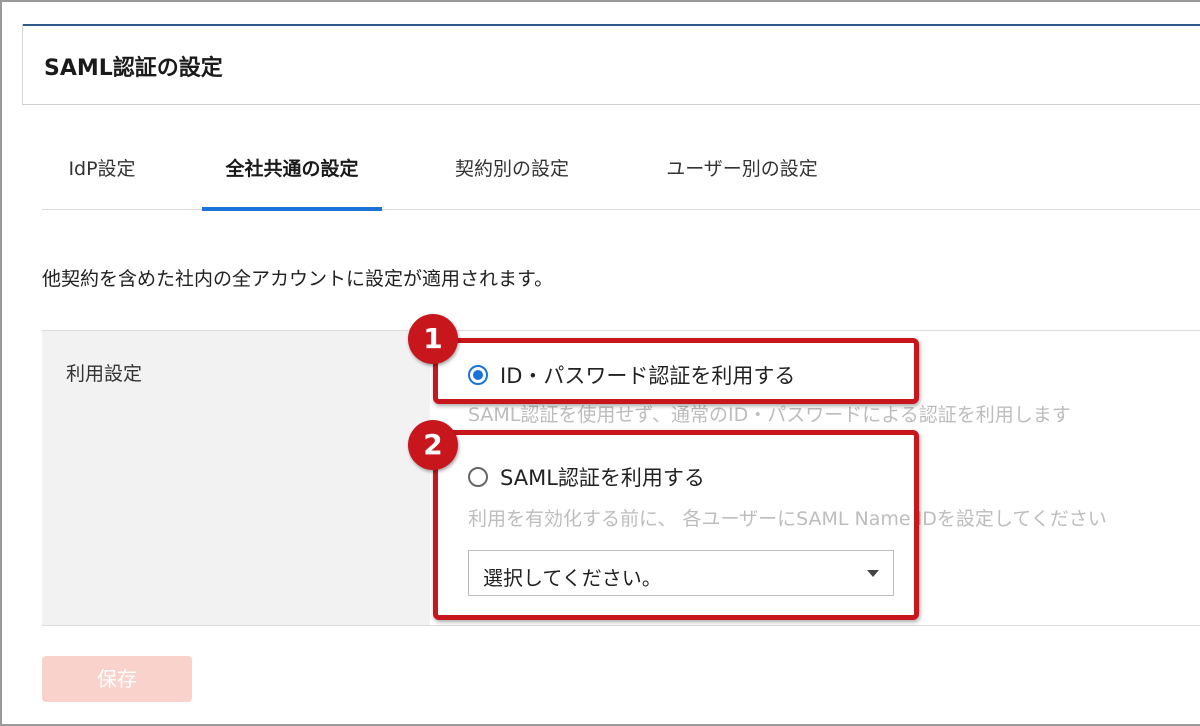  What do you see at coordinates (611, 25) in the screenshot?
I see `top-accent-line` at bounding box center [611, 25].